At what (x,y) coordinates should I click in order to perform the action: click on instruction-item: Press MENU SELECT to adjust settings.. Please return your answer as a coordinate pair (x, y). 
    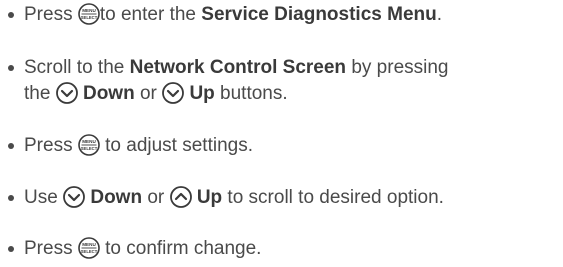
    Looking at the image, I should click on (278, 148).